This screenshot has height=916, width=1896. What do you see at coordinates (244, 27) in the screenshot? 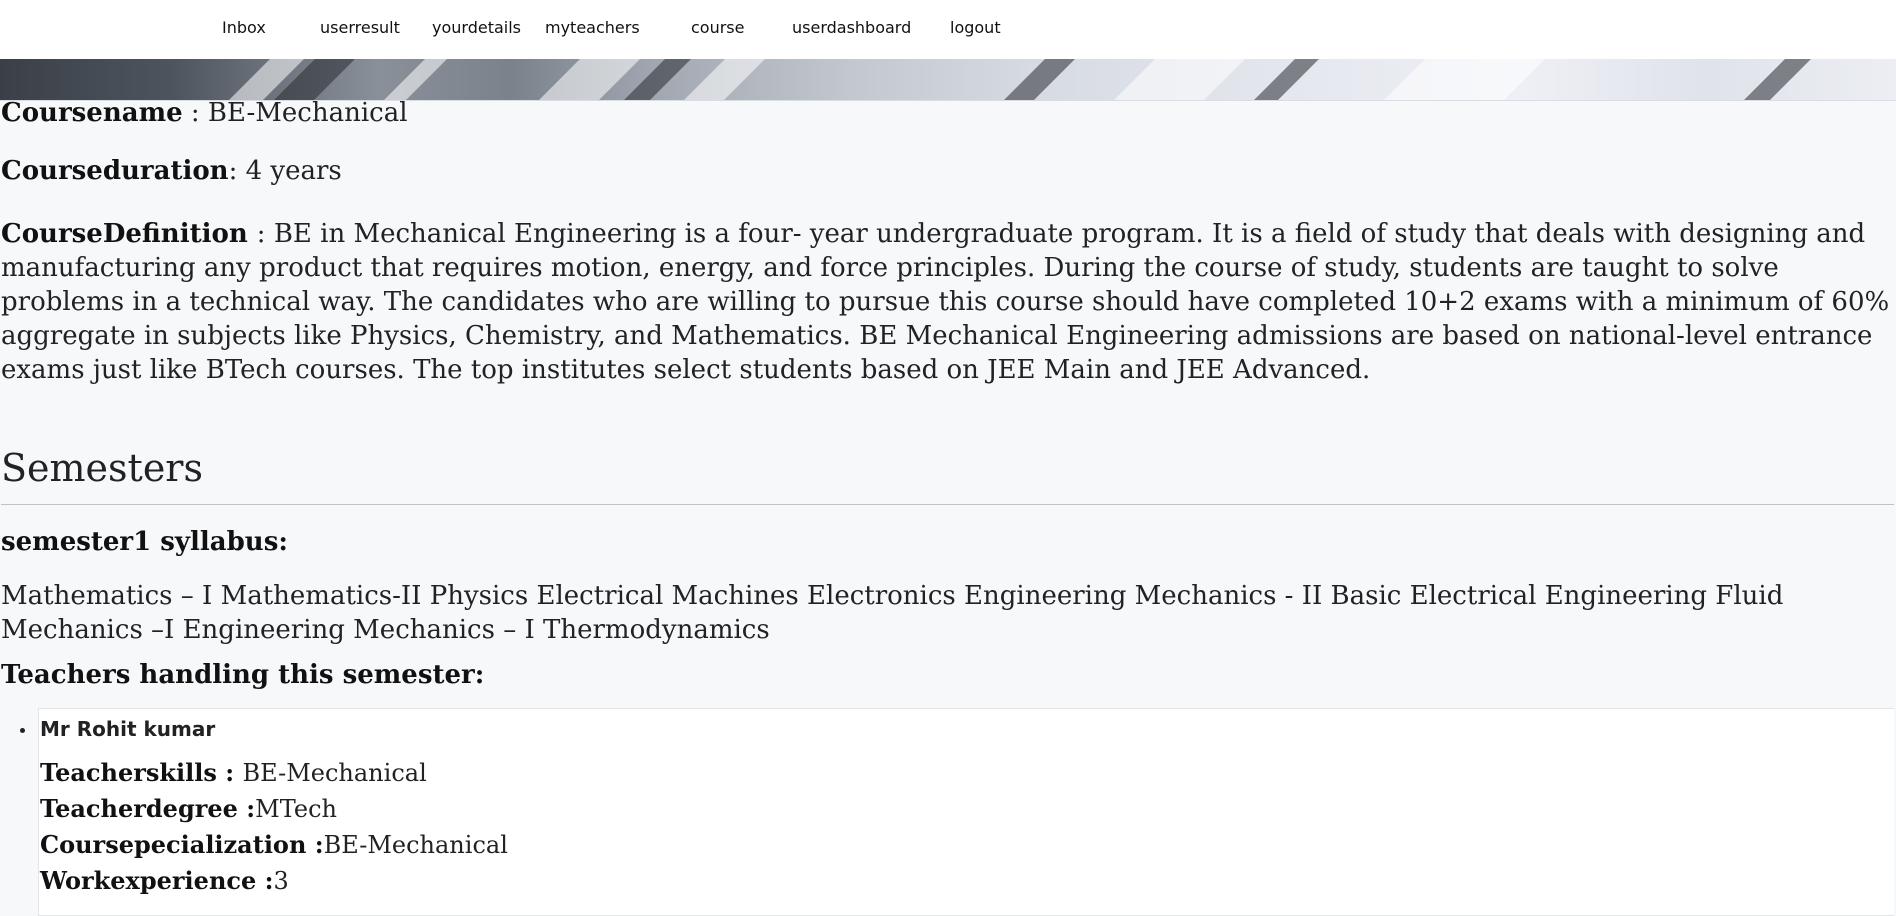
I see `nav-link-inbox: Inbox` at bounding box center [244, 27].